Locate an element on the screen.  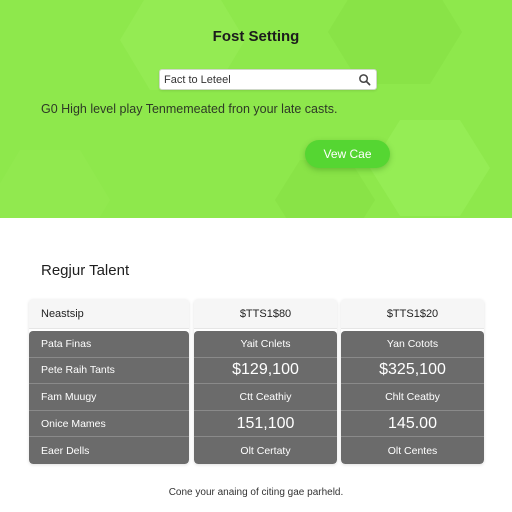
table-cell: Ctt Ceathiy is located at coordinates (265, 397).